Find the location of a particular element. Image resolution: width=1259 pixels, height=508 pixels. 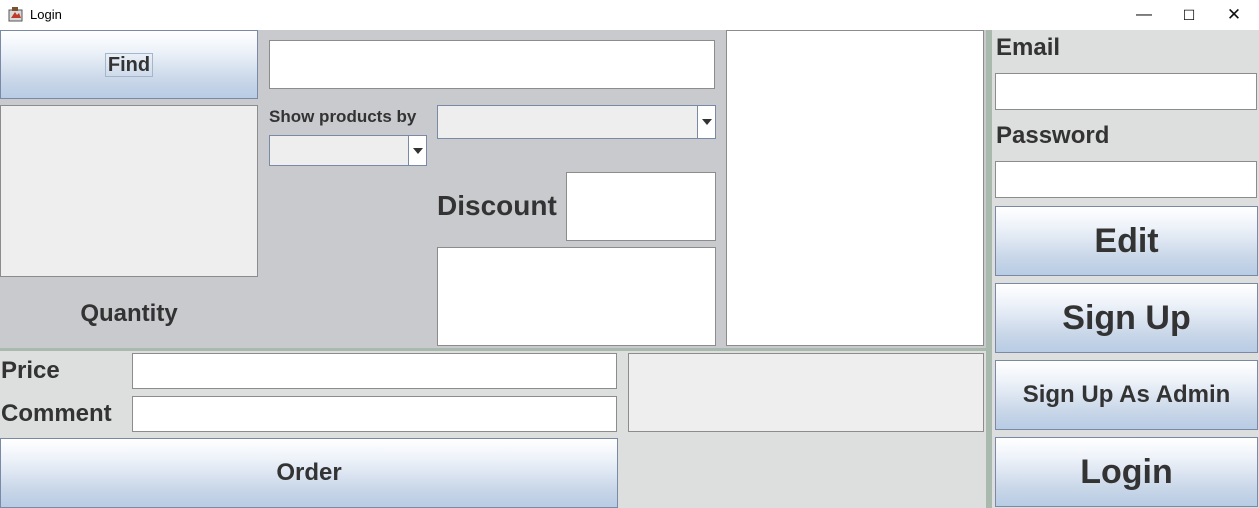

title-bar: Login — ☐ ✕ is located at coordinates (629, 15).